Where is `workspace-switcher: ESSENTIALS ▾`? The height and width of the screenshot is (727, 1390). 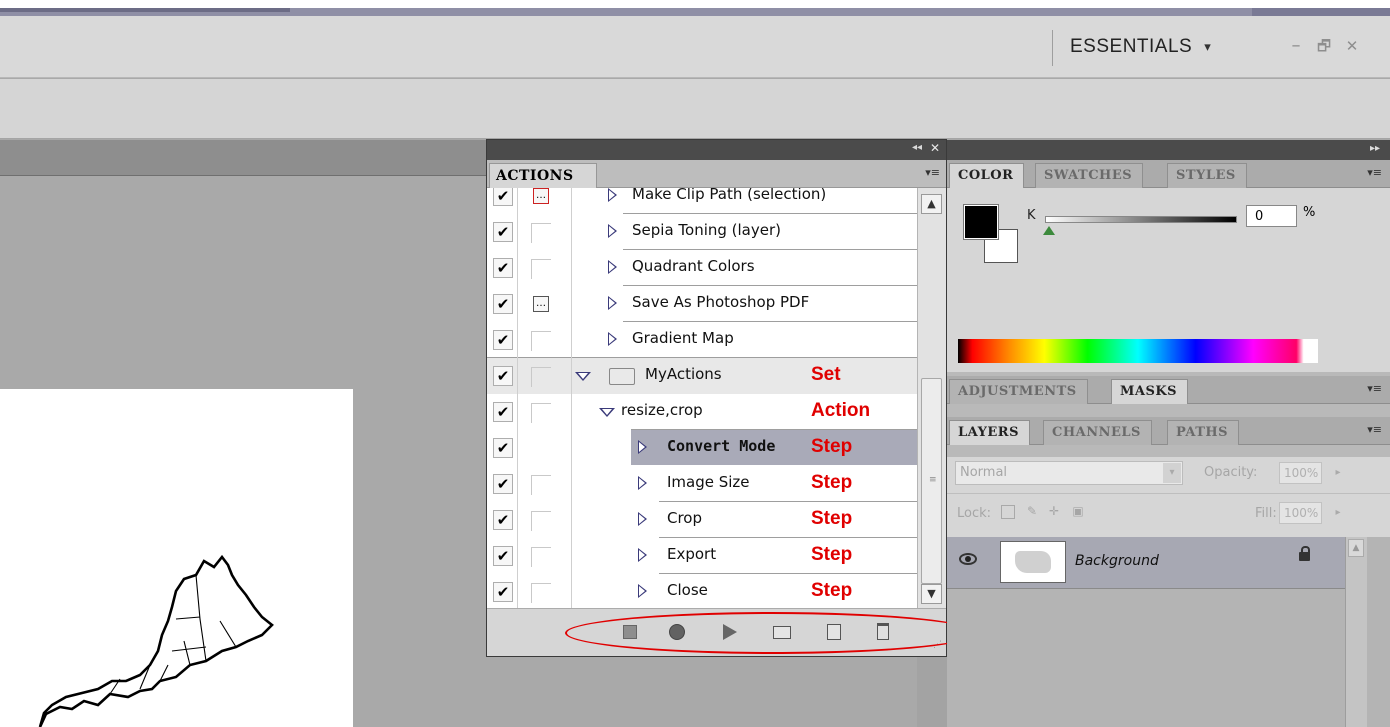 workspace-switcher: ESSENTIALS ▾ is located at coordinates (1140, 47).